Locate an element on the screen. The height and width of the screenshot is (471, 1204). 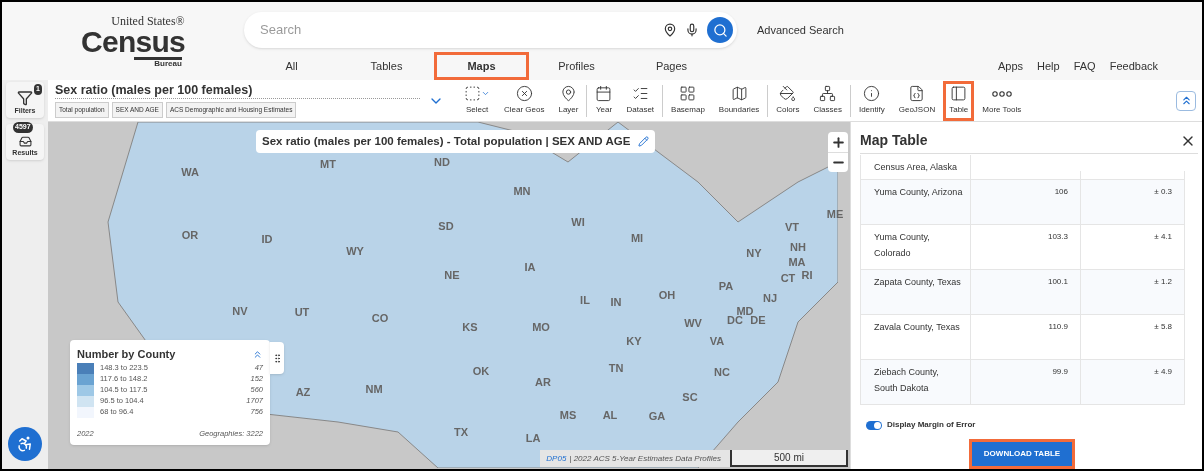
search-field: Search is located at coordinates (461, 30).